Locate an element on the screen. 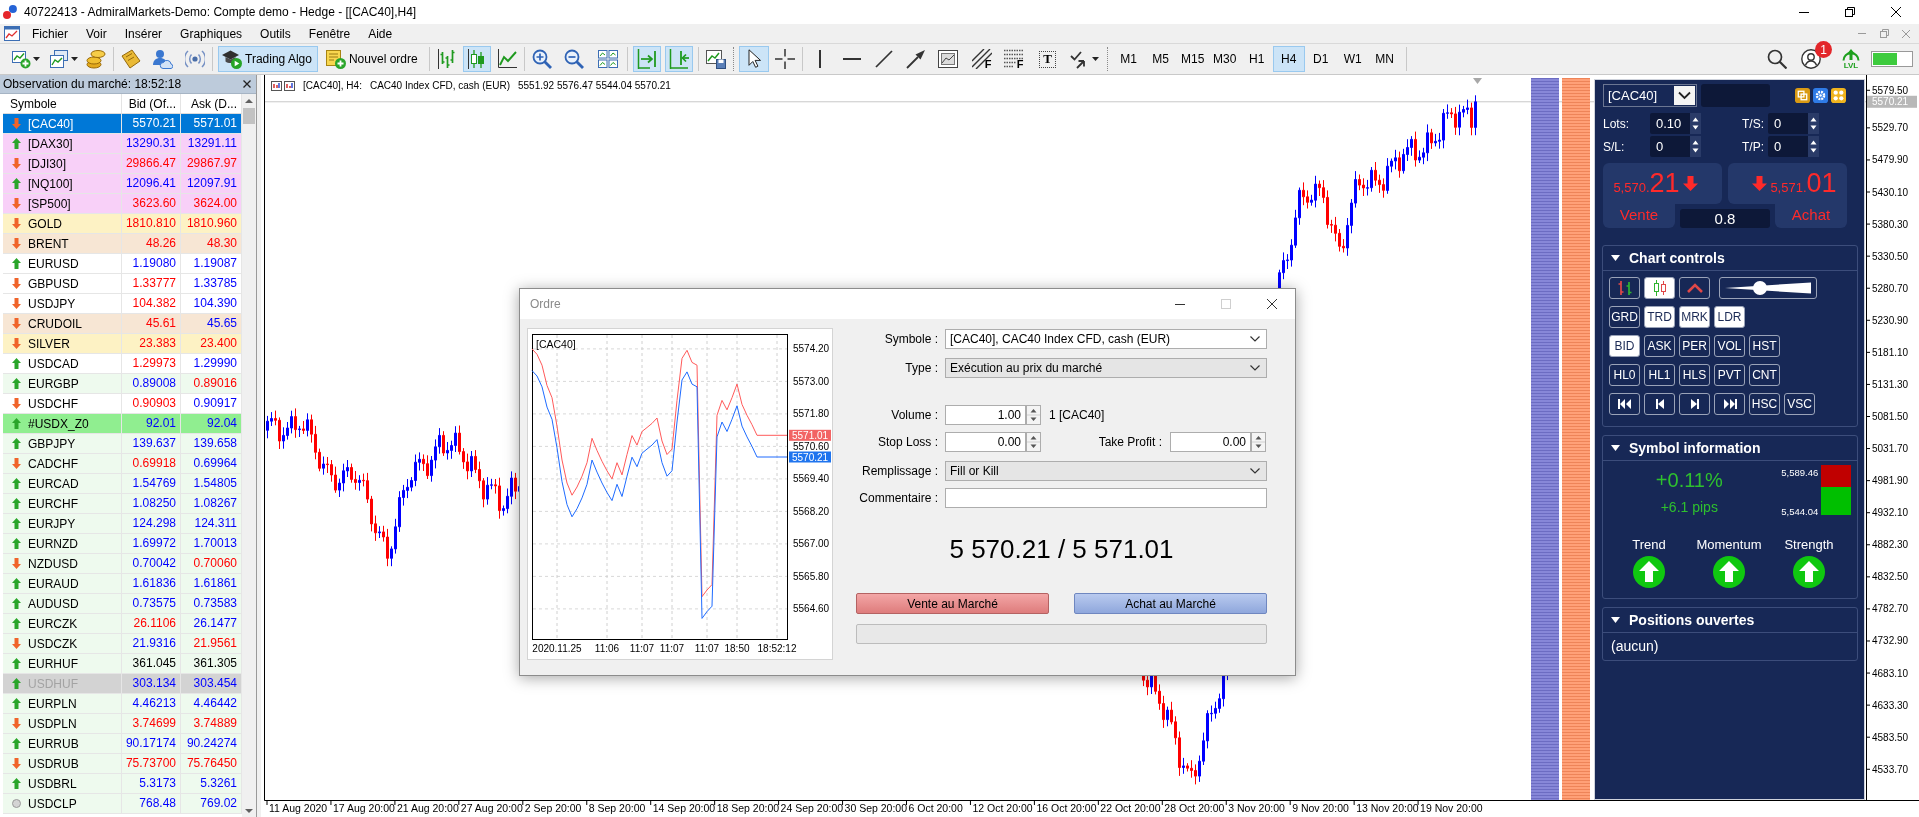  market-row: USDPLN 3.74699 3.74889 is located at coordinates (122, 724).